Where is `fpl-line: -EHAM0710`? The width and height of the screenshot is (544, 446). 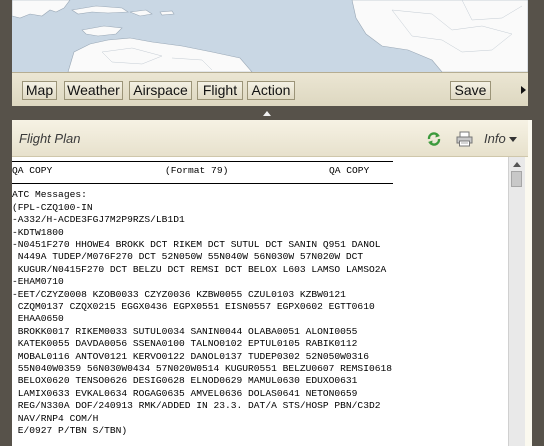 fpl-line: -EHAM0710 is located at coordinates (38, 282).